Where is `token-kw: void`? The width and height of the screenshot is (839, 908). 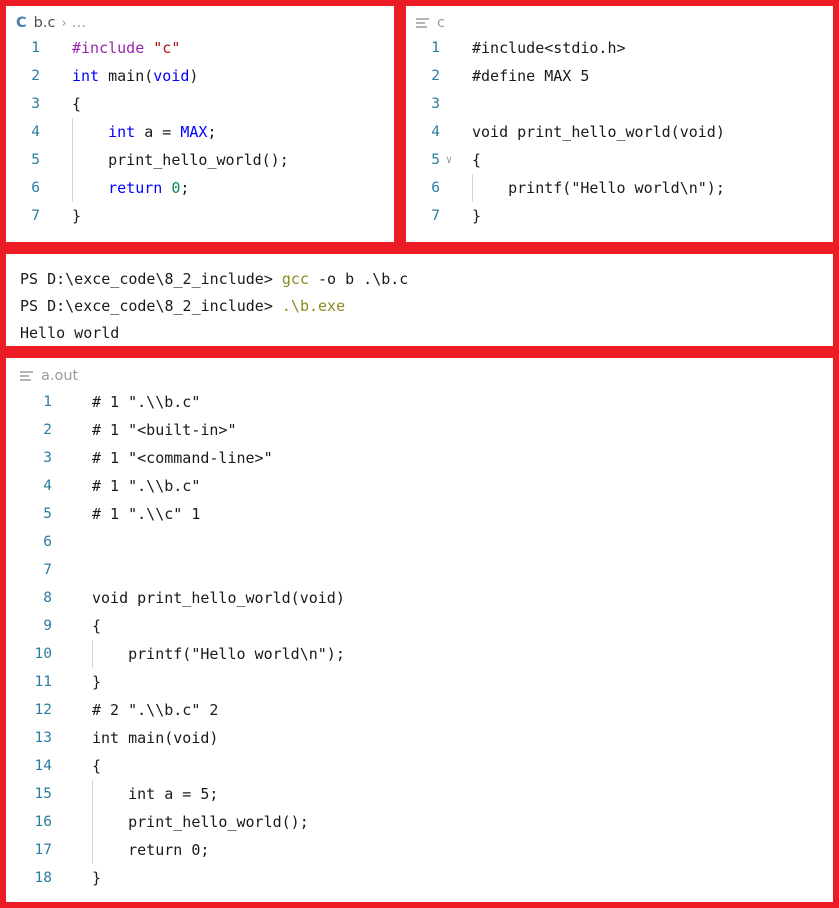
token-kw: void is located at coordinates (171, 76).